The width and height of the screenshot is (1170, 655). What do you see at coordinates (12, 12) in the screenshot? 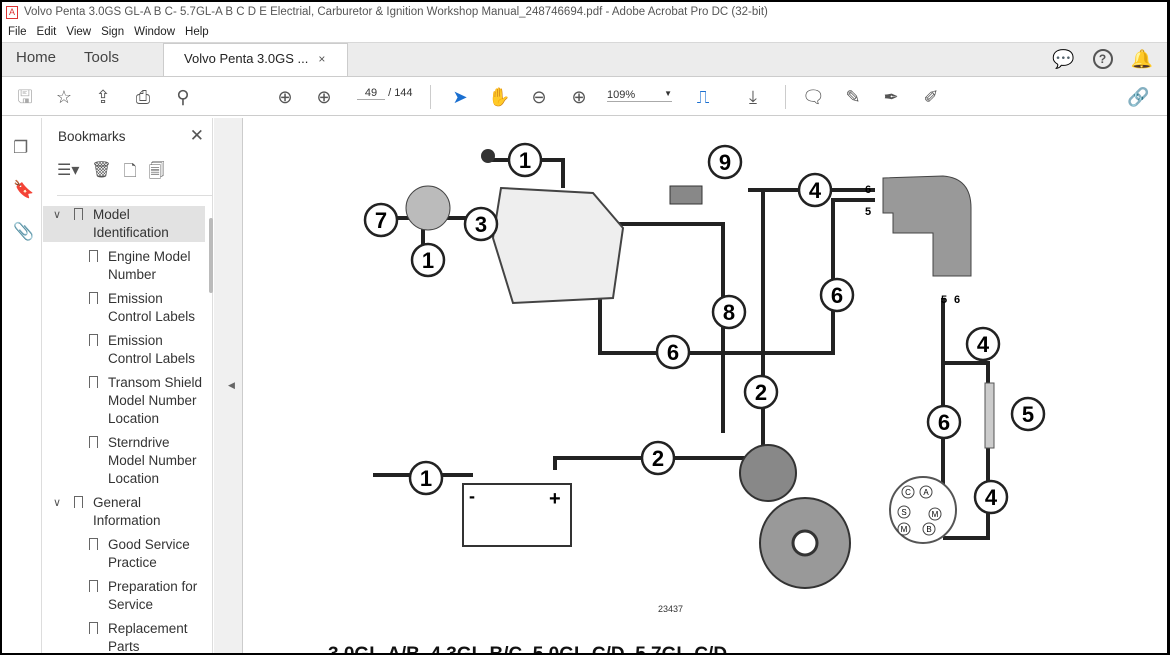
I see `acrobat-icon: A` at bounding box center [12, 12].